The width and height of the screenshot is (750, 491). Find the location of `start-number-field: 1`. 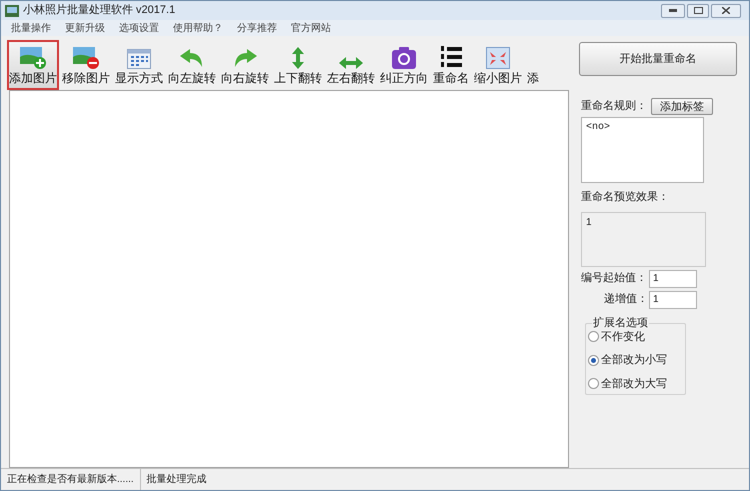

start-number-field: 1 is located at coordinates (673, 279).